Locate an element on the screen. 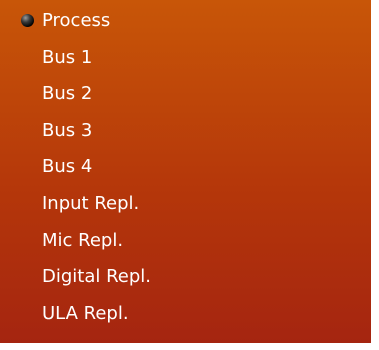 The image size is (379, 350). option-bus-4: Bus 4 is located at coordinates (185, 169).